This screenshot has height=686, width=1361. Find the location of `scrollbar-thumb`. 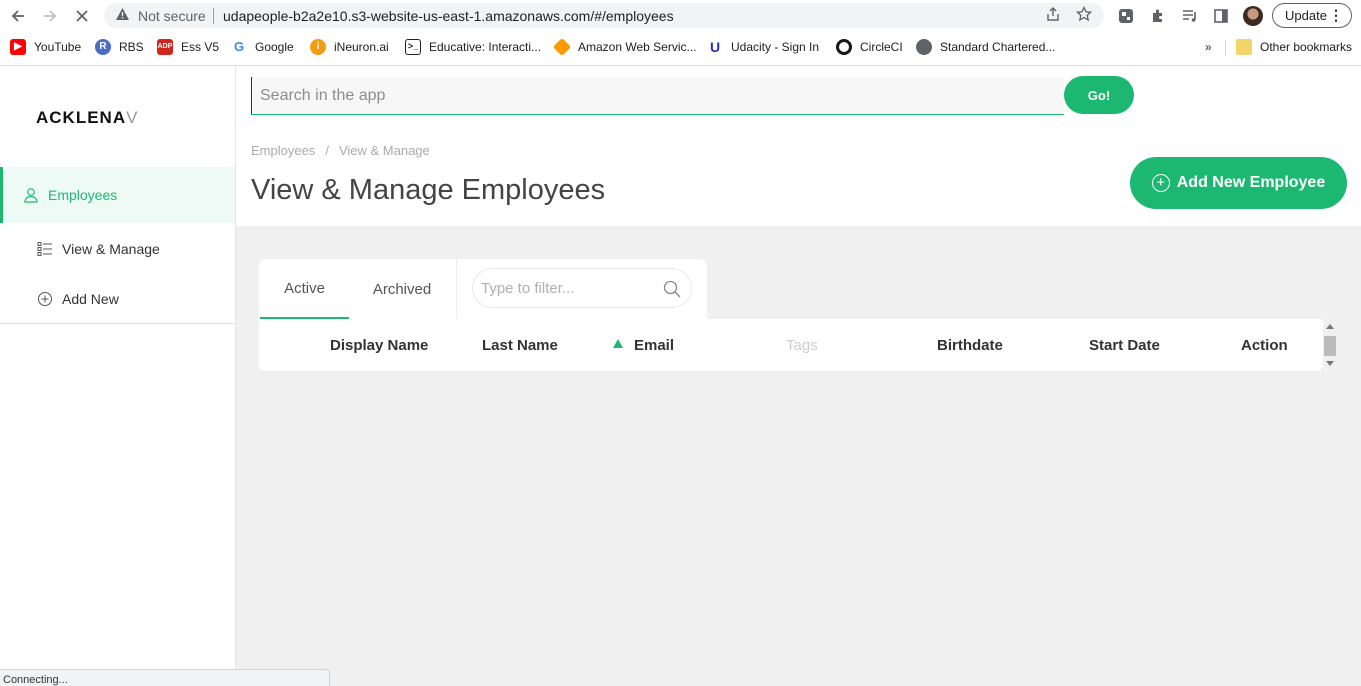

scrollbar-thumb is located at coordinates (1330, 346).